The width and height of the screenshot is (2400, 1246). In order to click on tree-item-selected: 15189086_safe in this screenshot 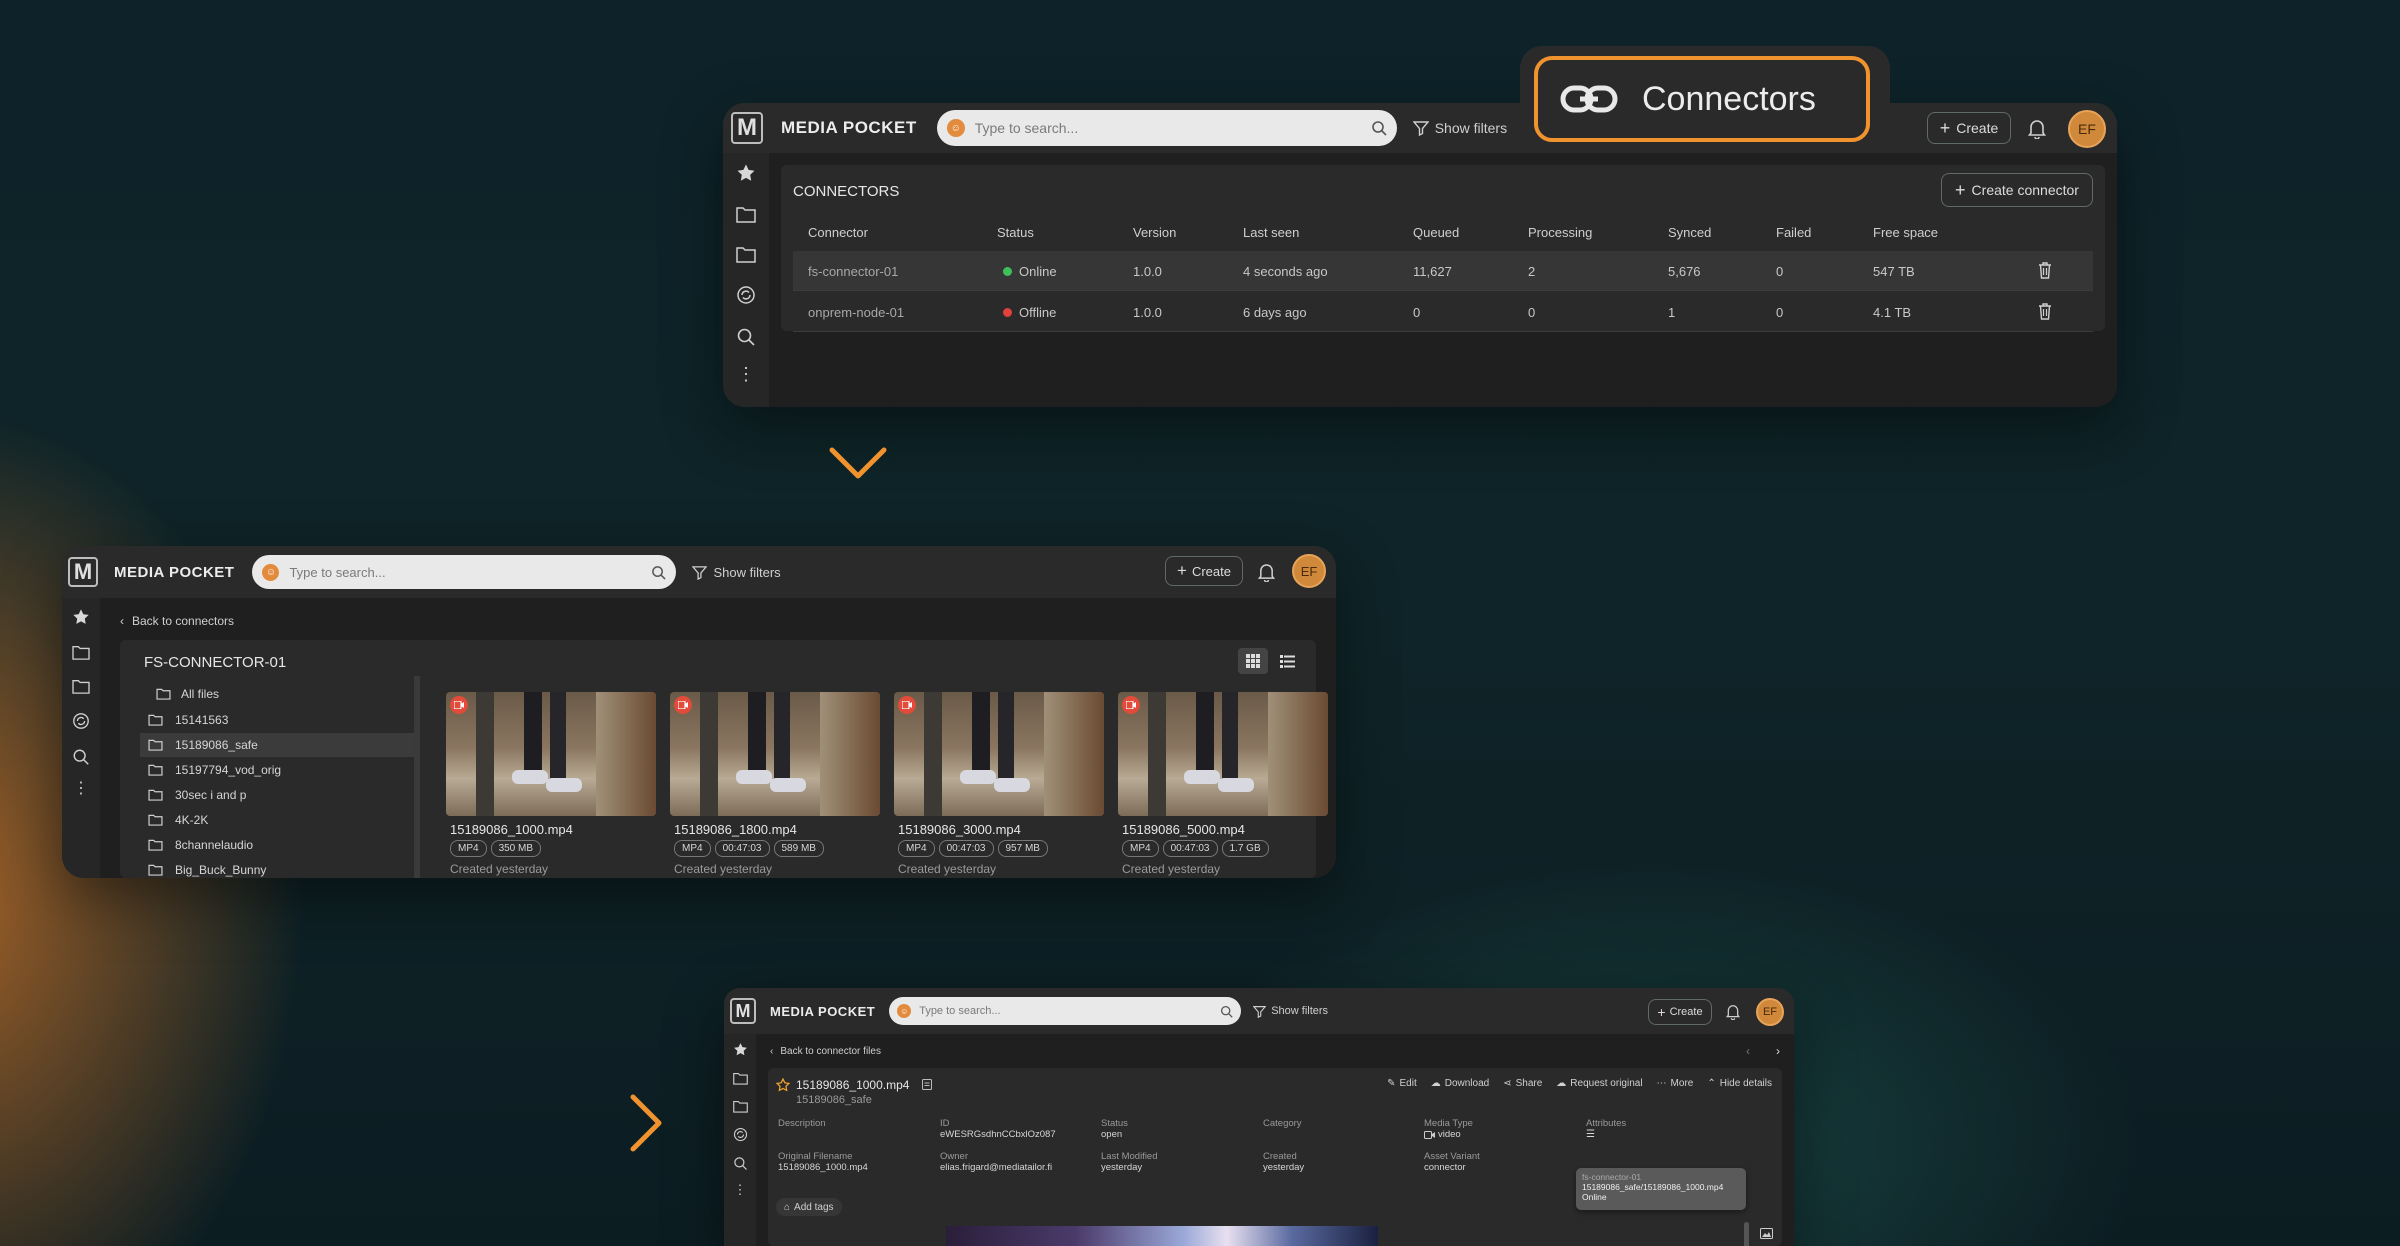, I will do `click(277, 745)`.